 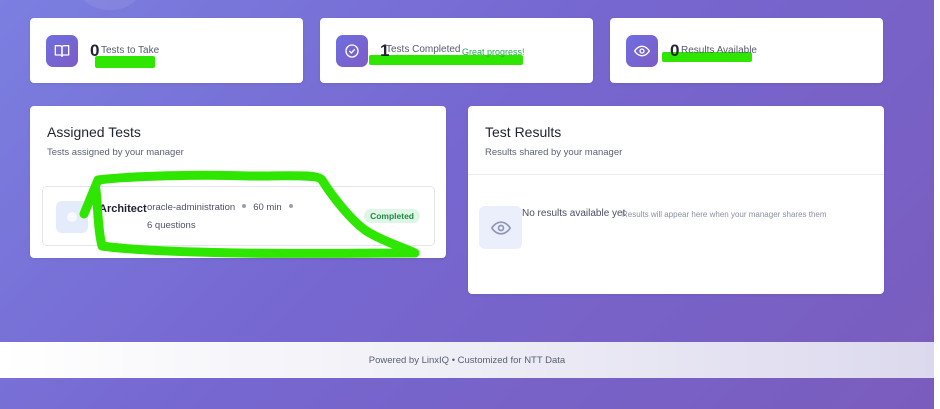 I want to click on test-category: oracle-administration, so click(x=191, y=207).